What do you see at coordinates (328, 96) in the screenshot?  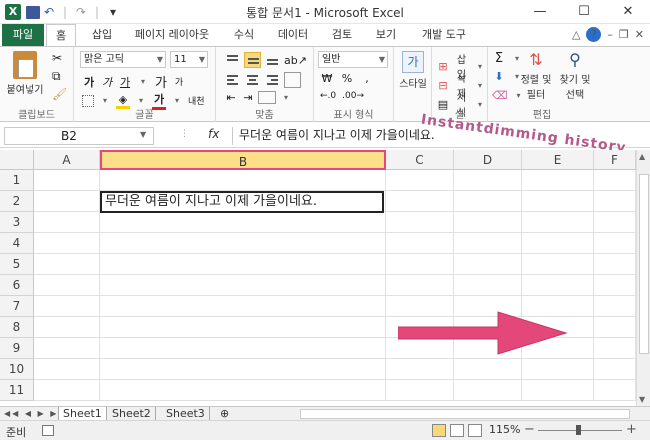 I see `increase-decimal-icon: ←.0` at bounding box center [328, 96].